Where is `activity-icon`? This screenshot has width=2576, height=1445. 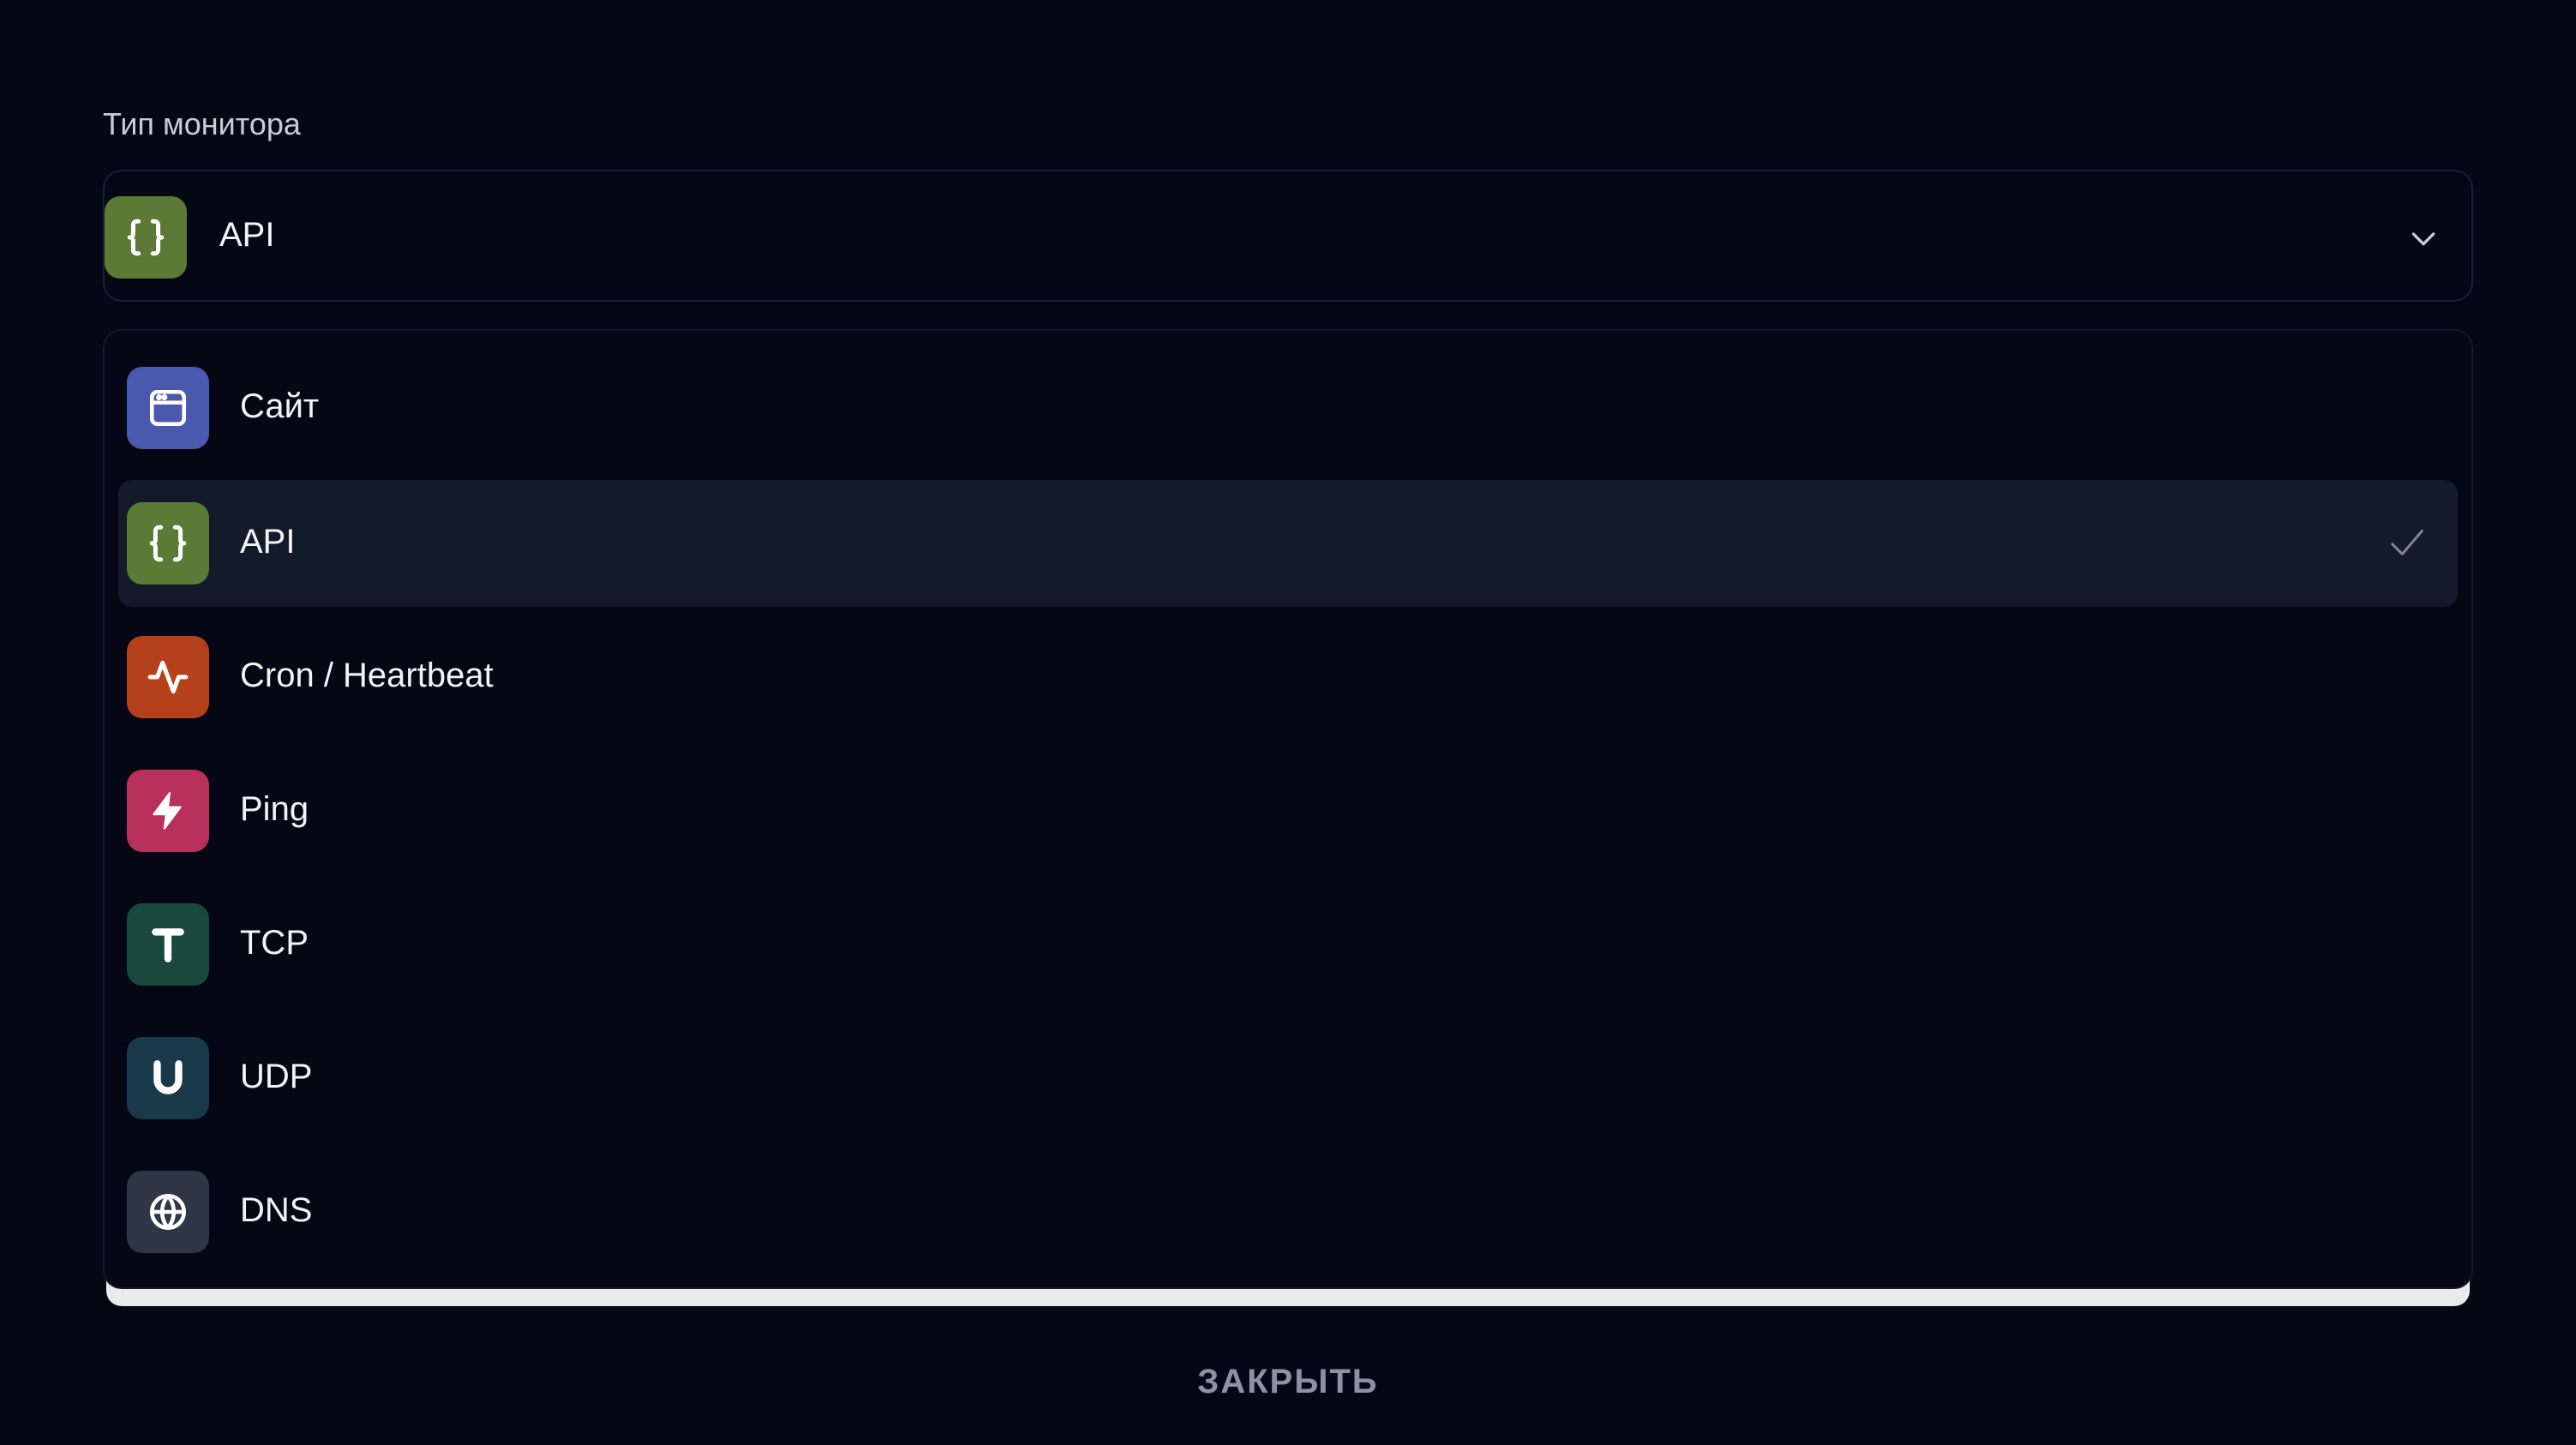 activity-icon is located at coordinates (168, 677).